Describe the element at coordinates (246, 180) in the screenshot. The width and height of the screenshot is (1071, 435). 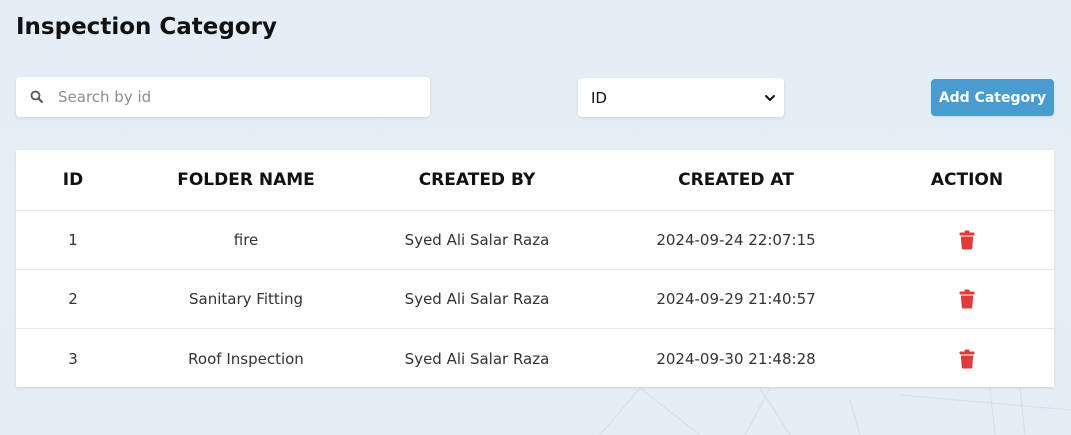
I see `column-header-folder-name: FOLDER NAME` at that location.